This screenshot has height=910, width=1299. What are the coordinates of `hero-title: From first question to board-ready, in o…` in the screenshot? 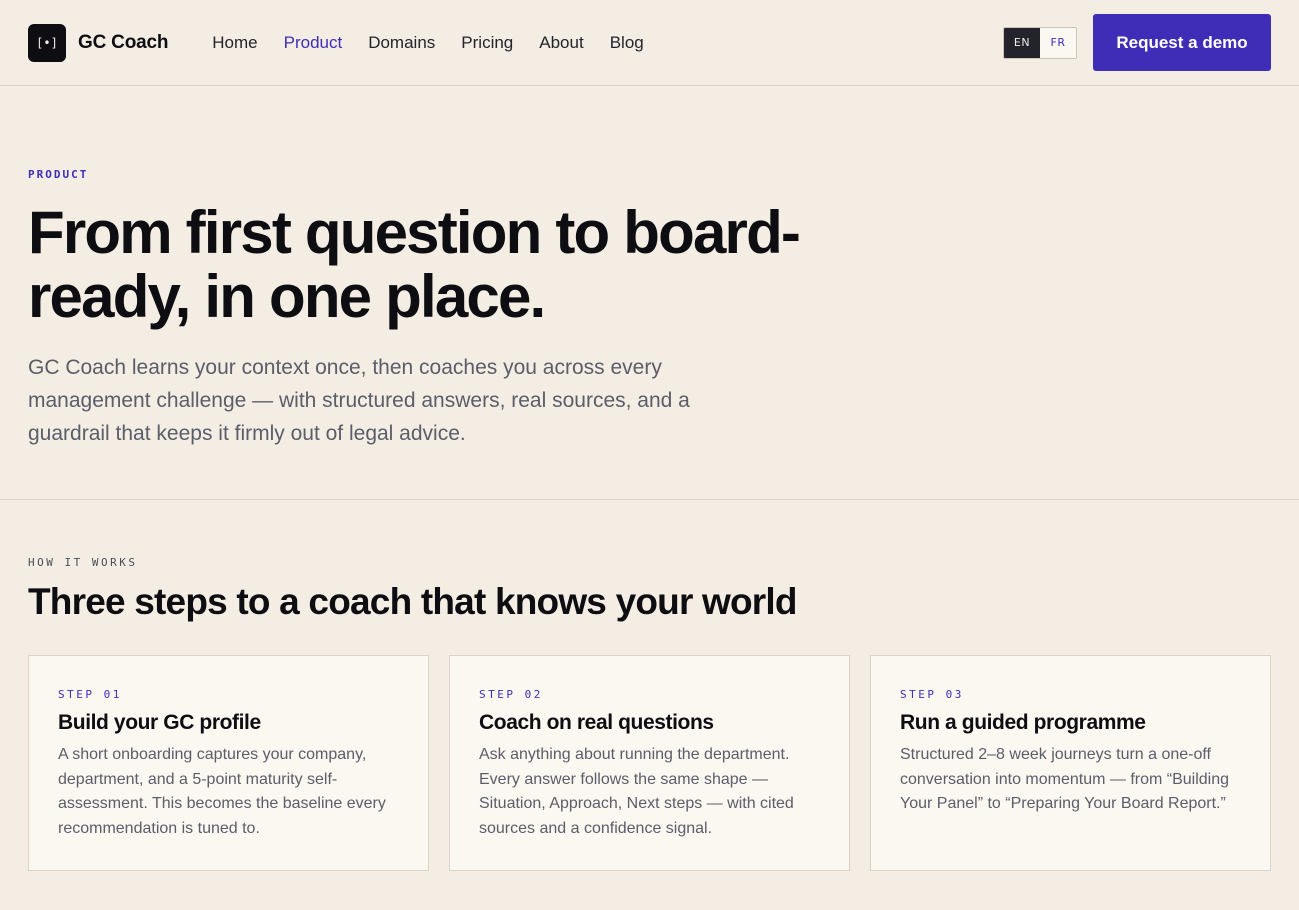 It's located at (414, 264).